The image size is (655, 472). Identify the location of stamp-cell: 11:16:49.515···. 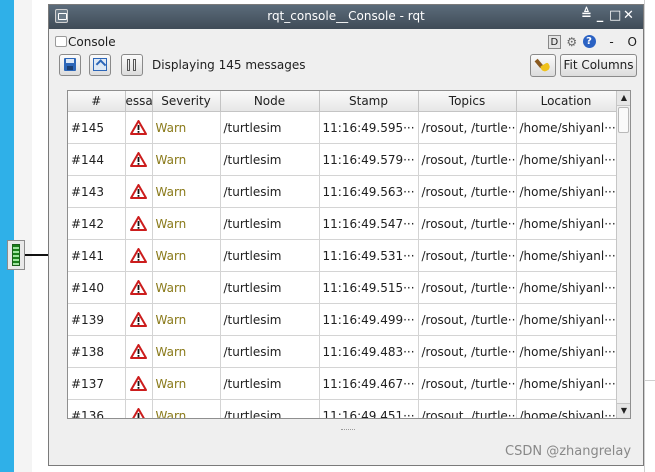
(369, 287).